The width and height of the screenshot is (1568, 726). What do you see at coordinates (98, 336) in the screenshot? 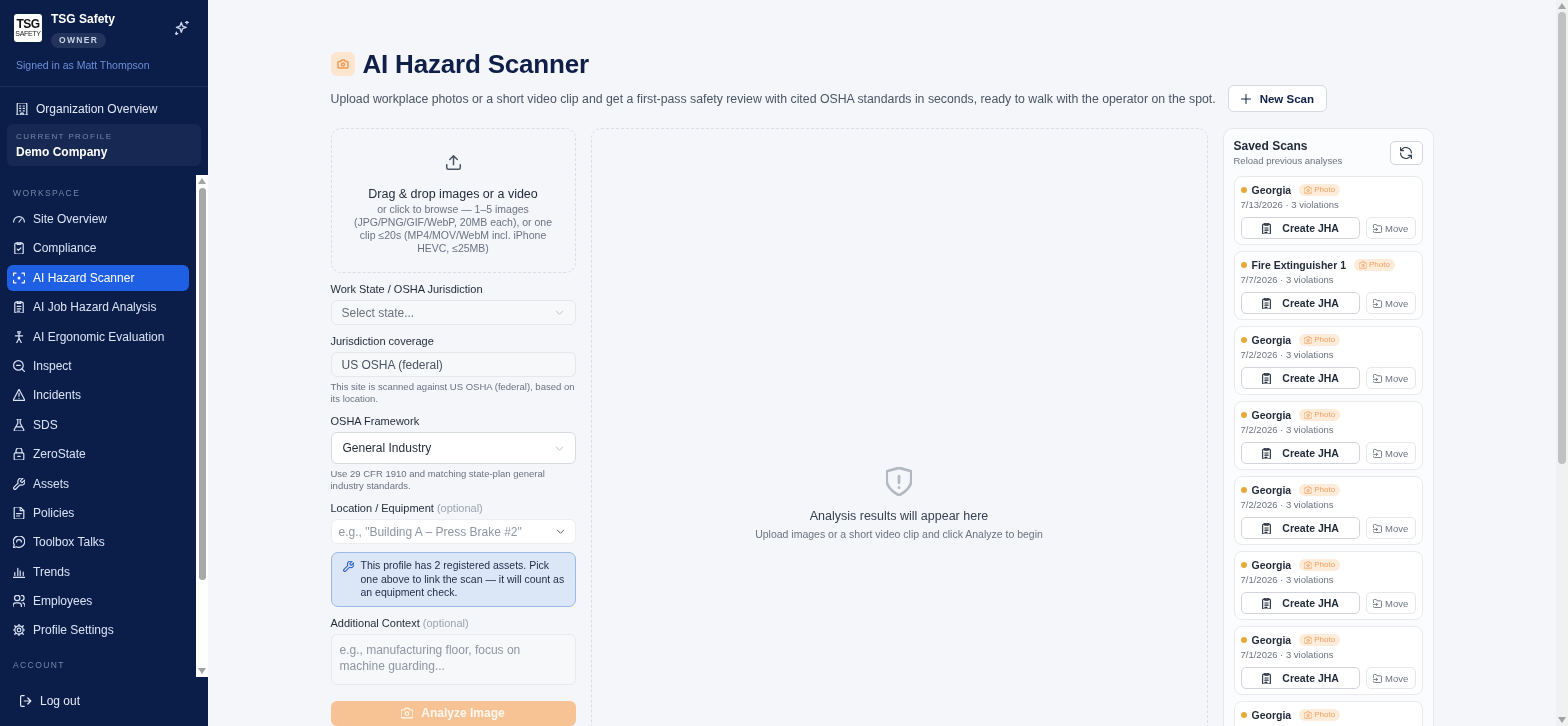
I see `nav-item: AI Ergonomic Evaluation` at bounding box center [98, 336].